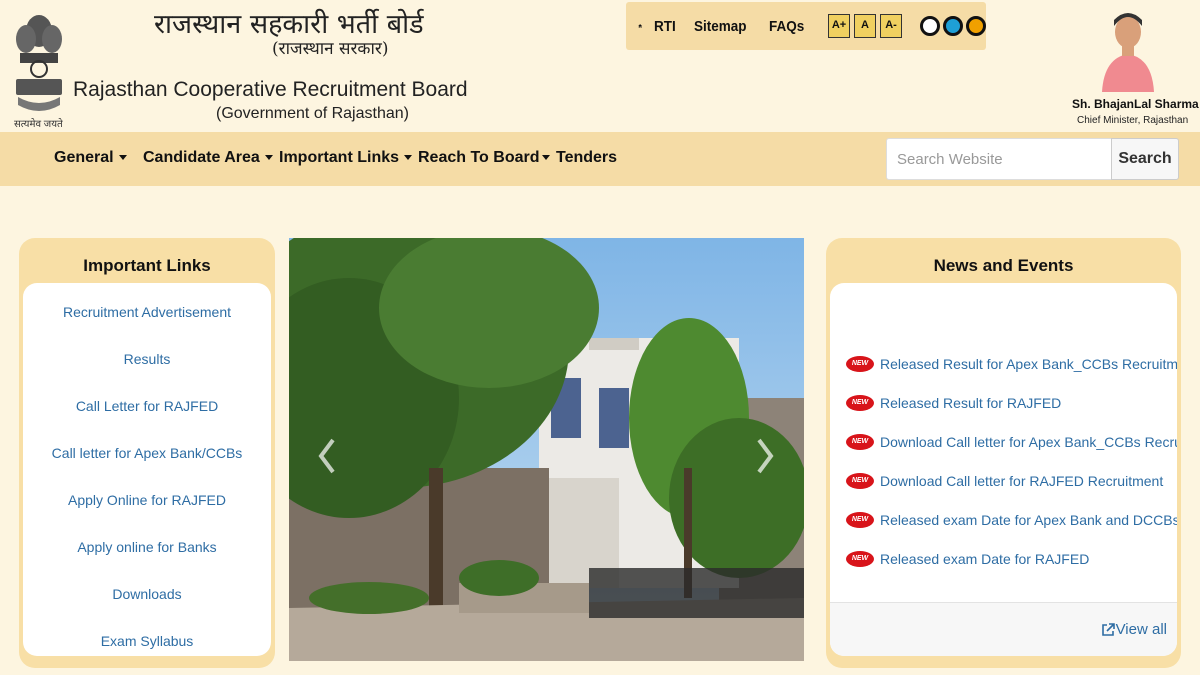  Describe the element at coordinates (330, 49) in the screenshot. I see `site-subtitle-hindi: (राजस्थान सरकार)` at that location.